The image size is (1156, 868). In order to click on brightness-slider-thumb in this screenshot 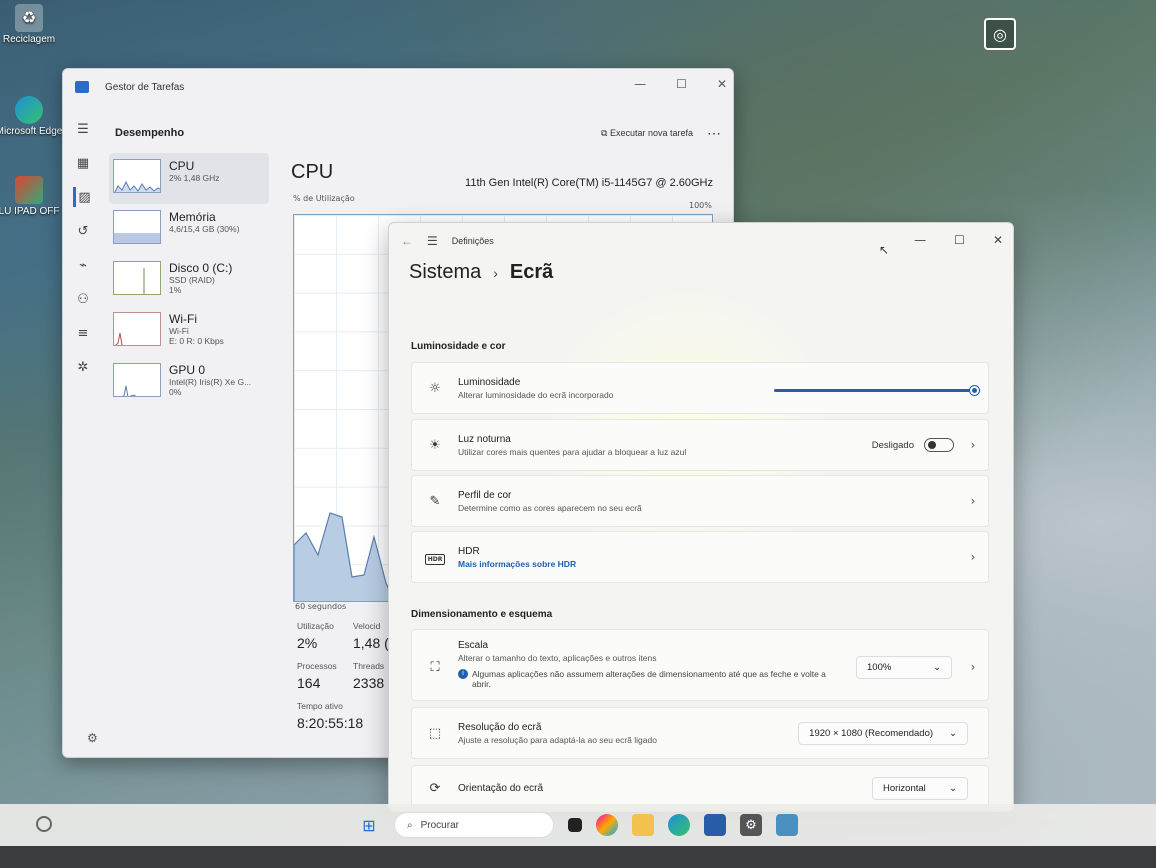, I will do `click(974, 390)`.